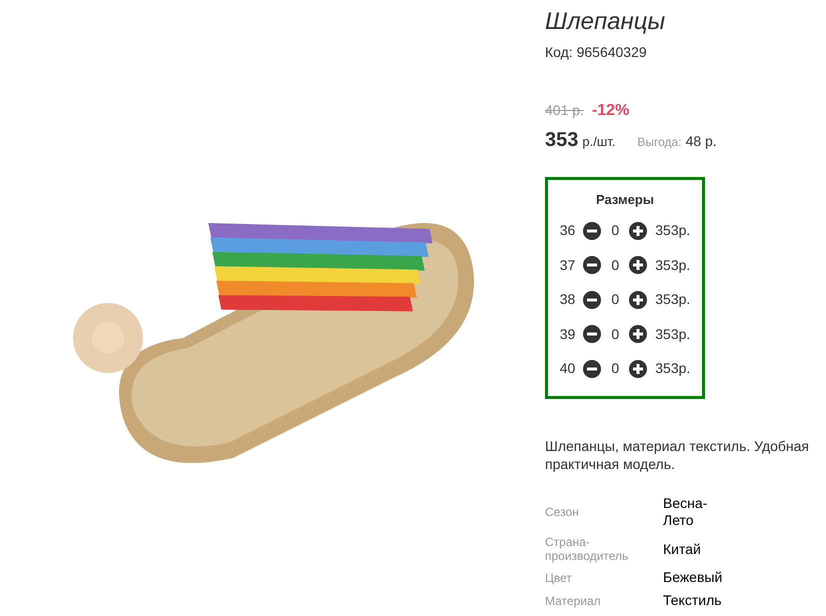 Image resolution: width=826 pixels, height=616 pixels. I want to click on price-unit: р./шт., so click(599, 142).